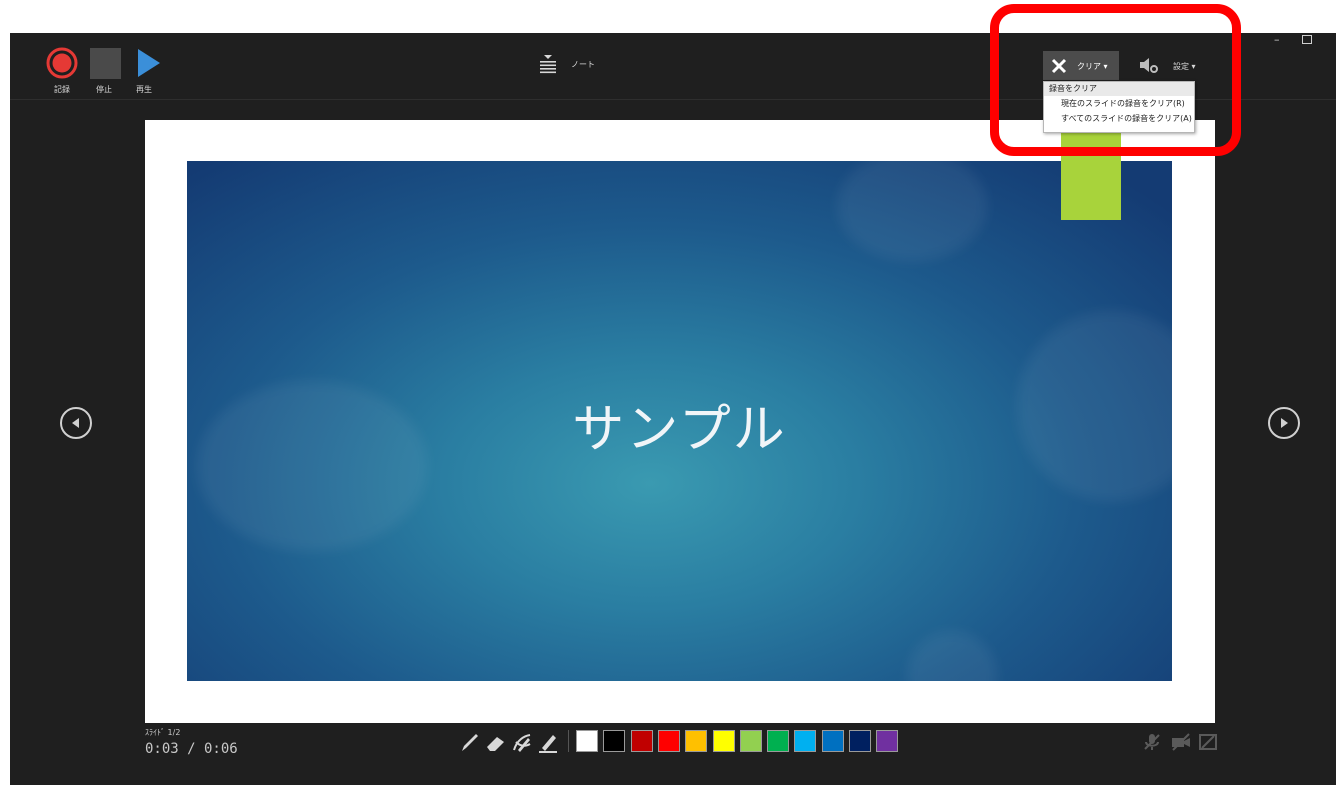 The height and width of the screenshot is (785, 1336). What do you see at coordinates (1208, 742) in the screenshot?
I see `preview-icon` at bounding box center [1208, 742].